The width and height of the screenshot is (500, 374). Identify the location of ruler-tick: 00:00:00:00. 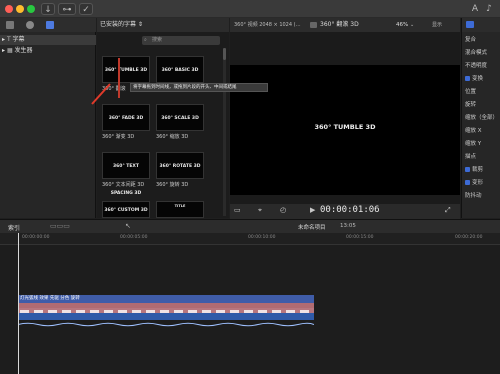
(36, 237).